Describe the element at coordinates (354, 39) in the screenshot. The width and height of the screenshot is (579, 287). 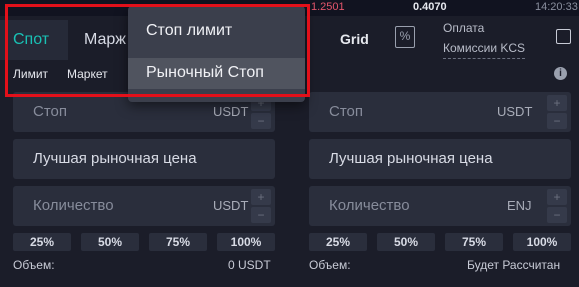
I see `tab-grid: Grid` at that location.